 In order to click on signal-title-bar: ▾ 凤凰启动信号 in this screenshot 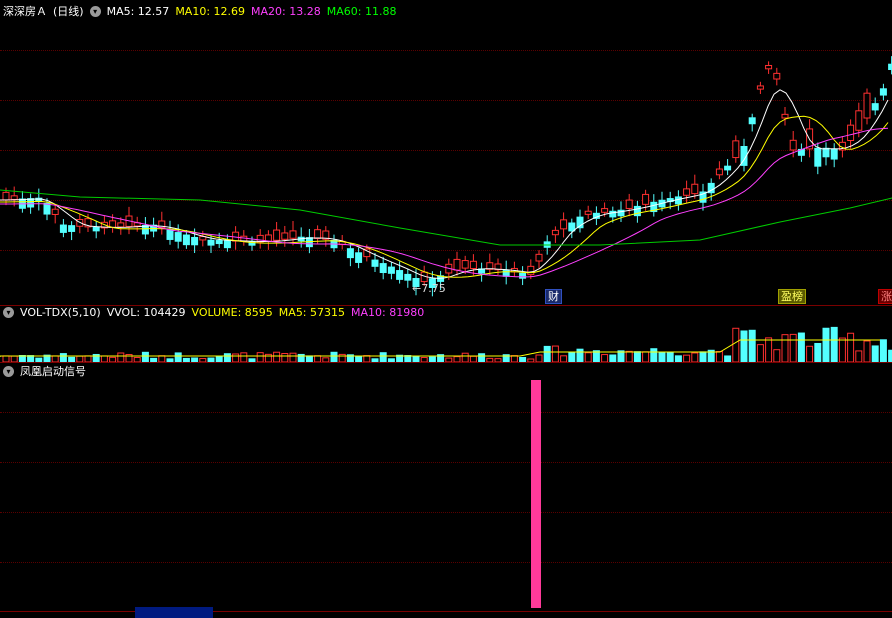, I will do `click(44, 371)`.